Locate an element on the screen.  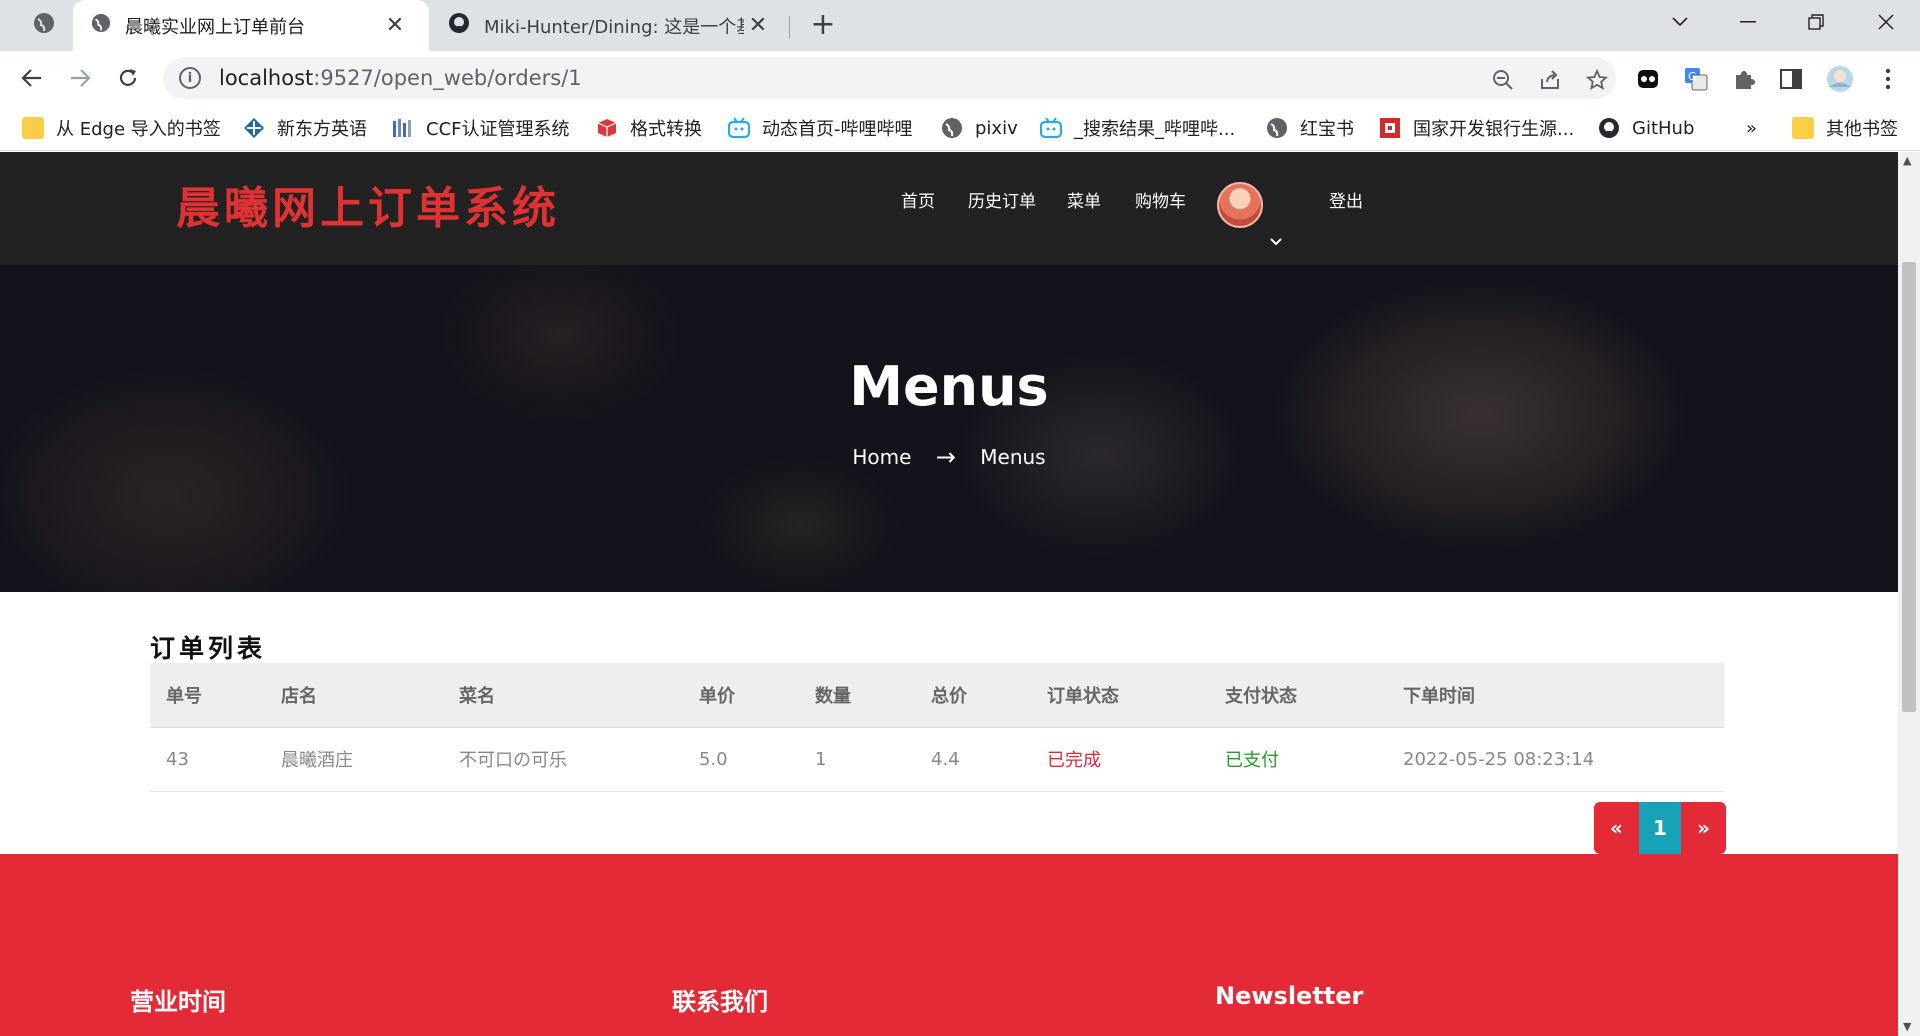
site-logo: 晨曦网上订单系统 is located at coordinates (368, 204).